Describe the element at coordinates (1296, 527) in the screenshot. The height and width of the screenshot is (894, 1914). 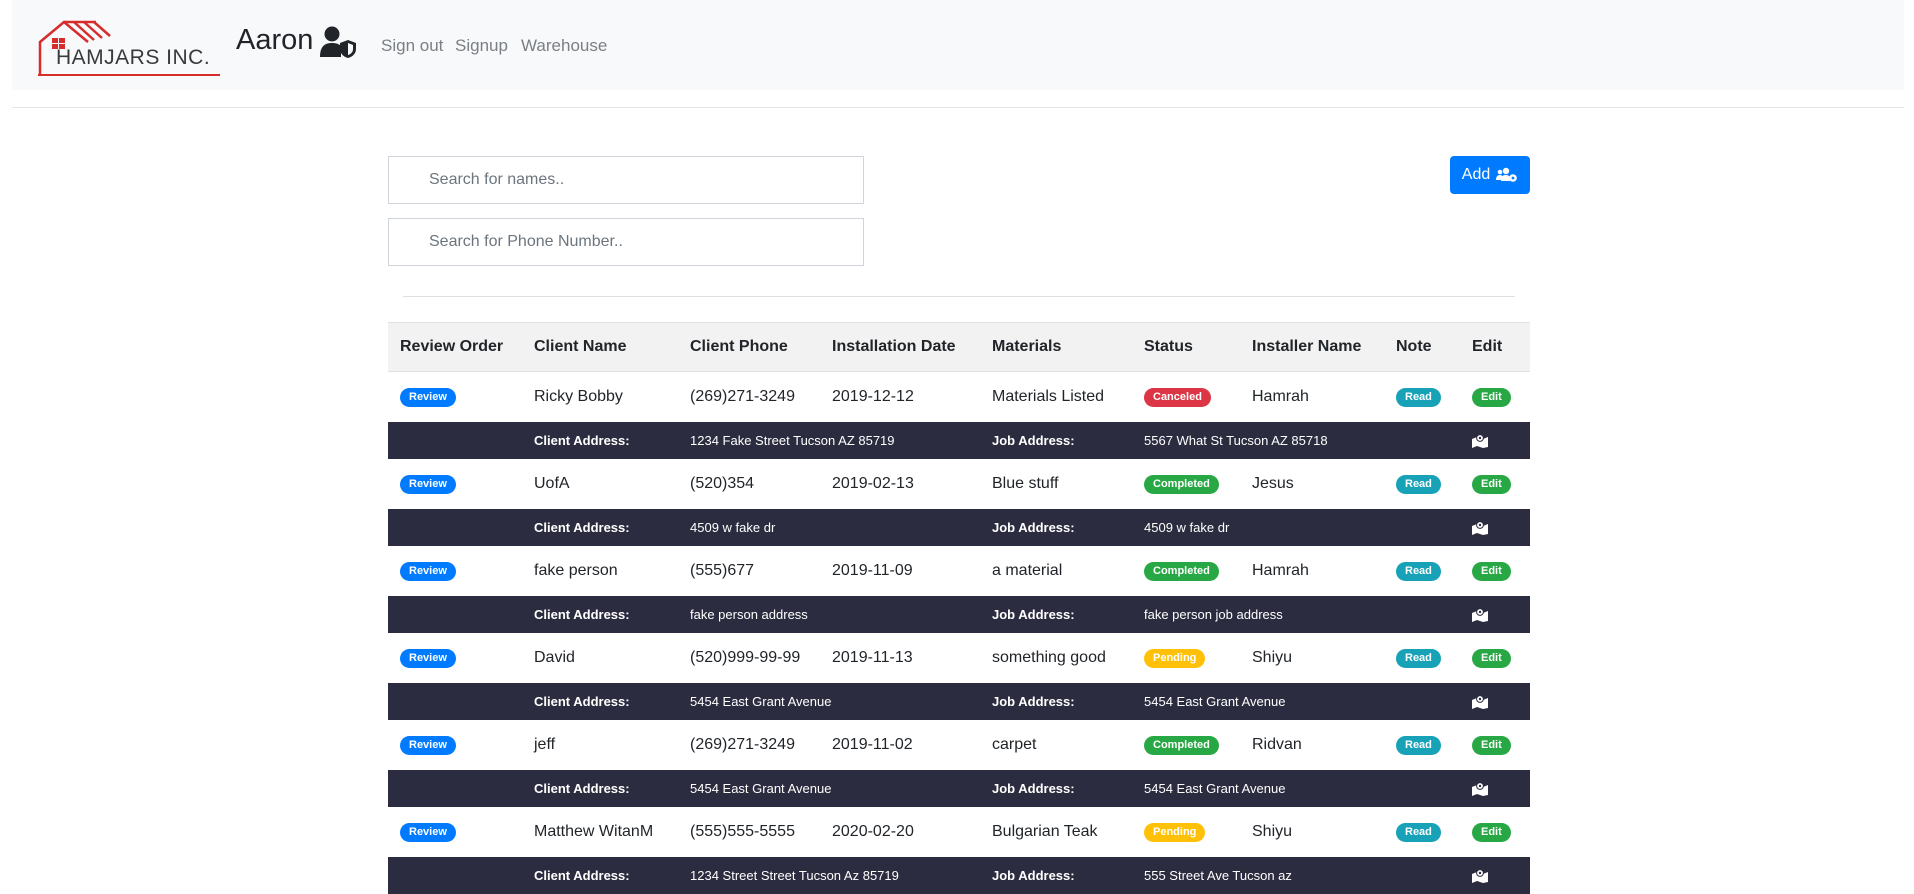
I see `job-address-value: 4509 w fake dr` at that location.